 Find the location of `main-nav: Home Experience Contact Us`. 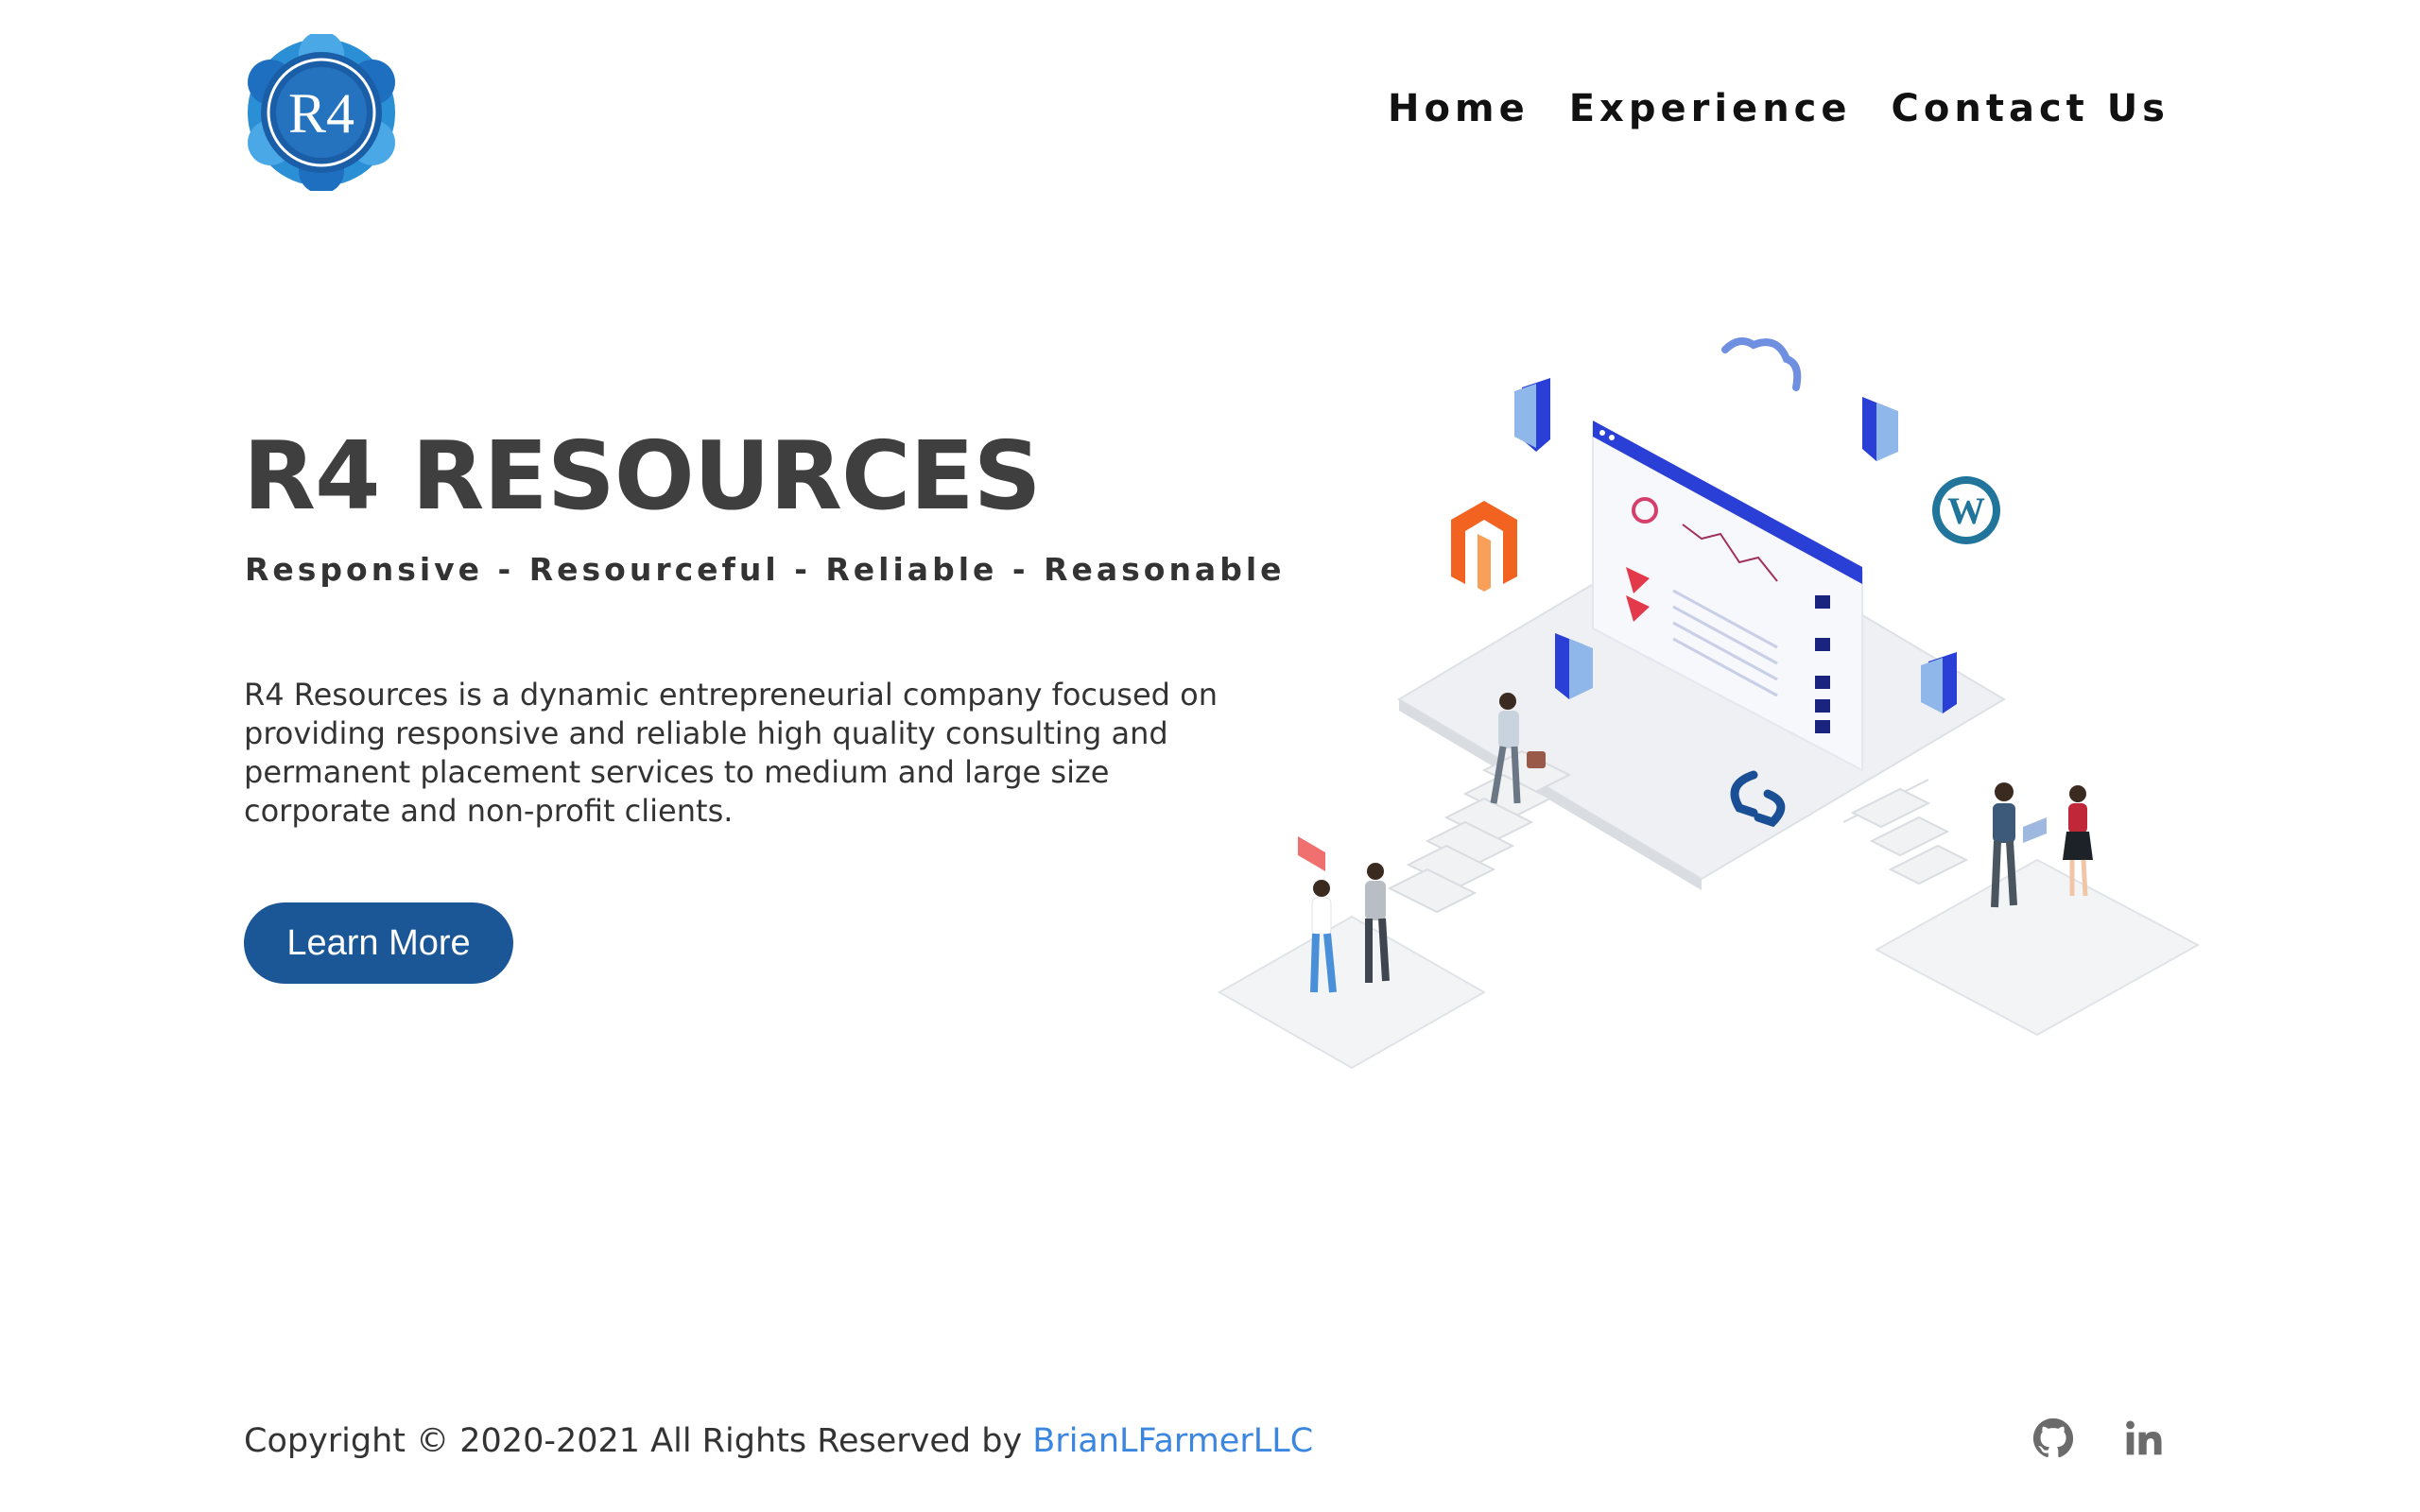

main-nav: Home Experience Contact Us is located at coordinates (1779, 108).